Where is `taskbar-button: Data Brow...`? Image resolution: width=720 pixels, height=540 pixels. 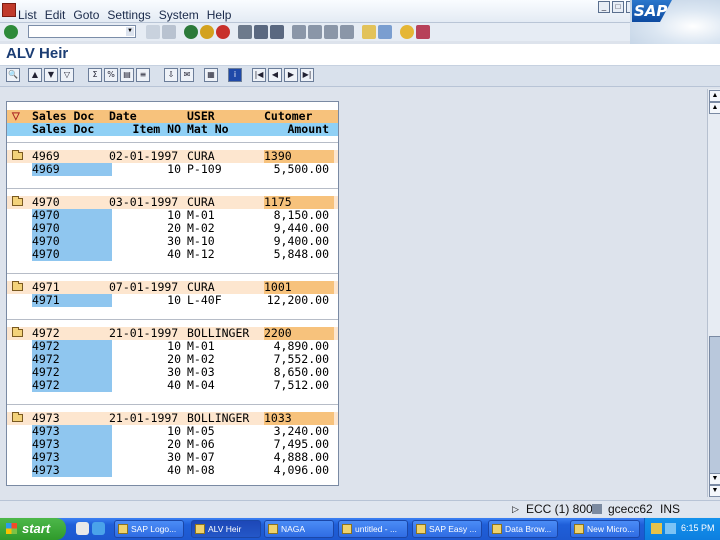 taskbar-button: Data Brow... is located at coordinates (523, 529).